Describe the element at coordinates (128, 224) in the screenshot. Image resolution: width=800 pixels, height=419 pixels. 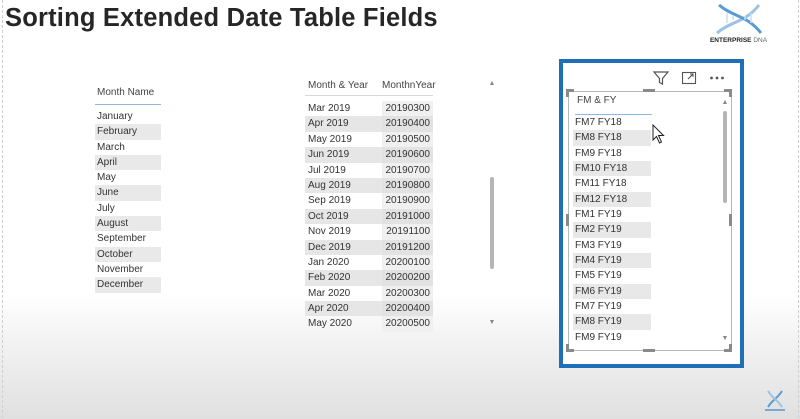
I see `table-row: August` at that location.